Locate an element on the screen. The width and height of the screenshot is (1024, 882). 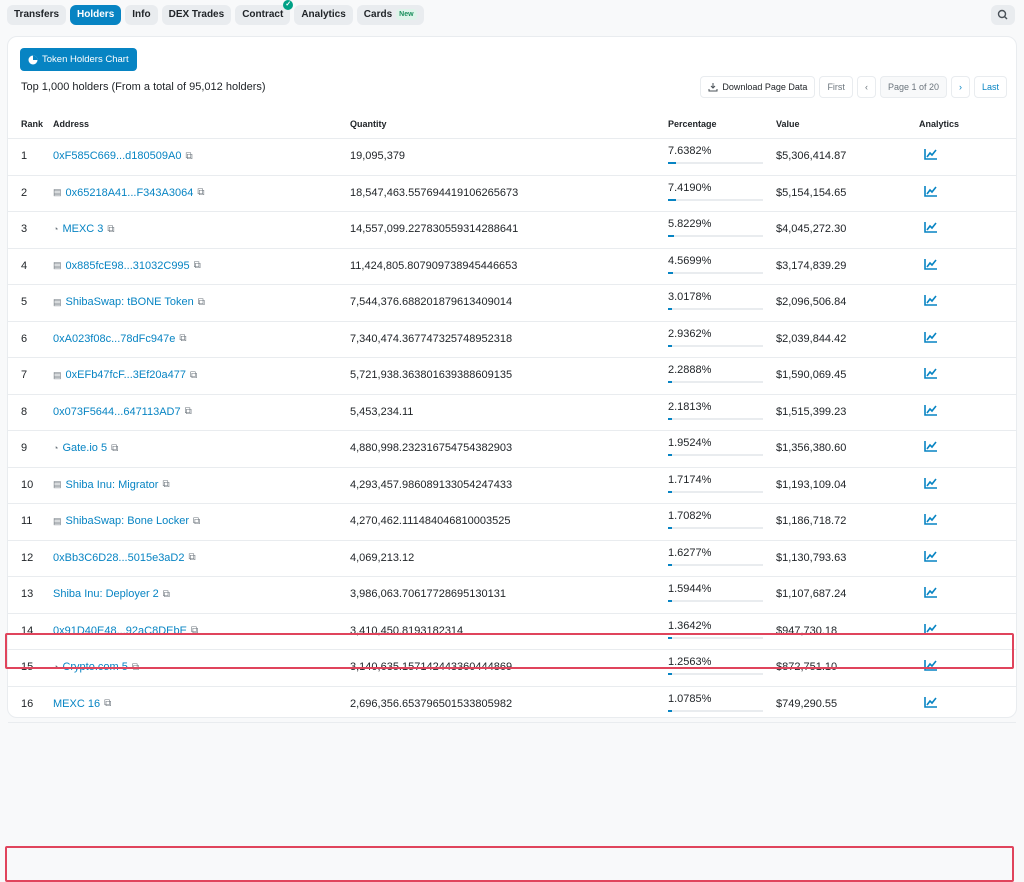
search-button is located at coordinates (1003, 15).